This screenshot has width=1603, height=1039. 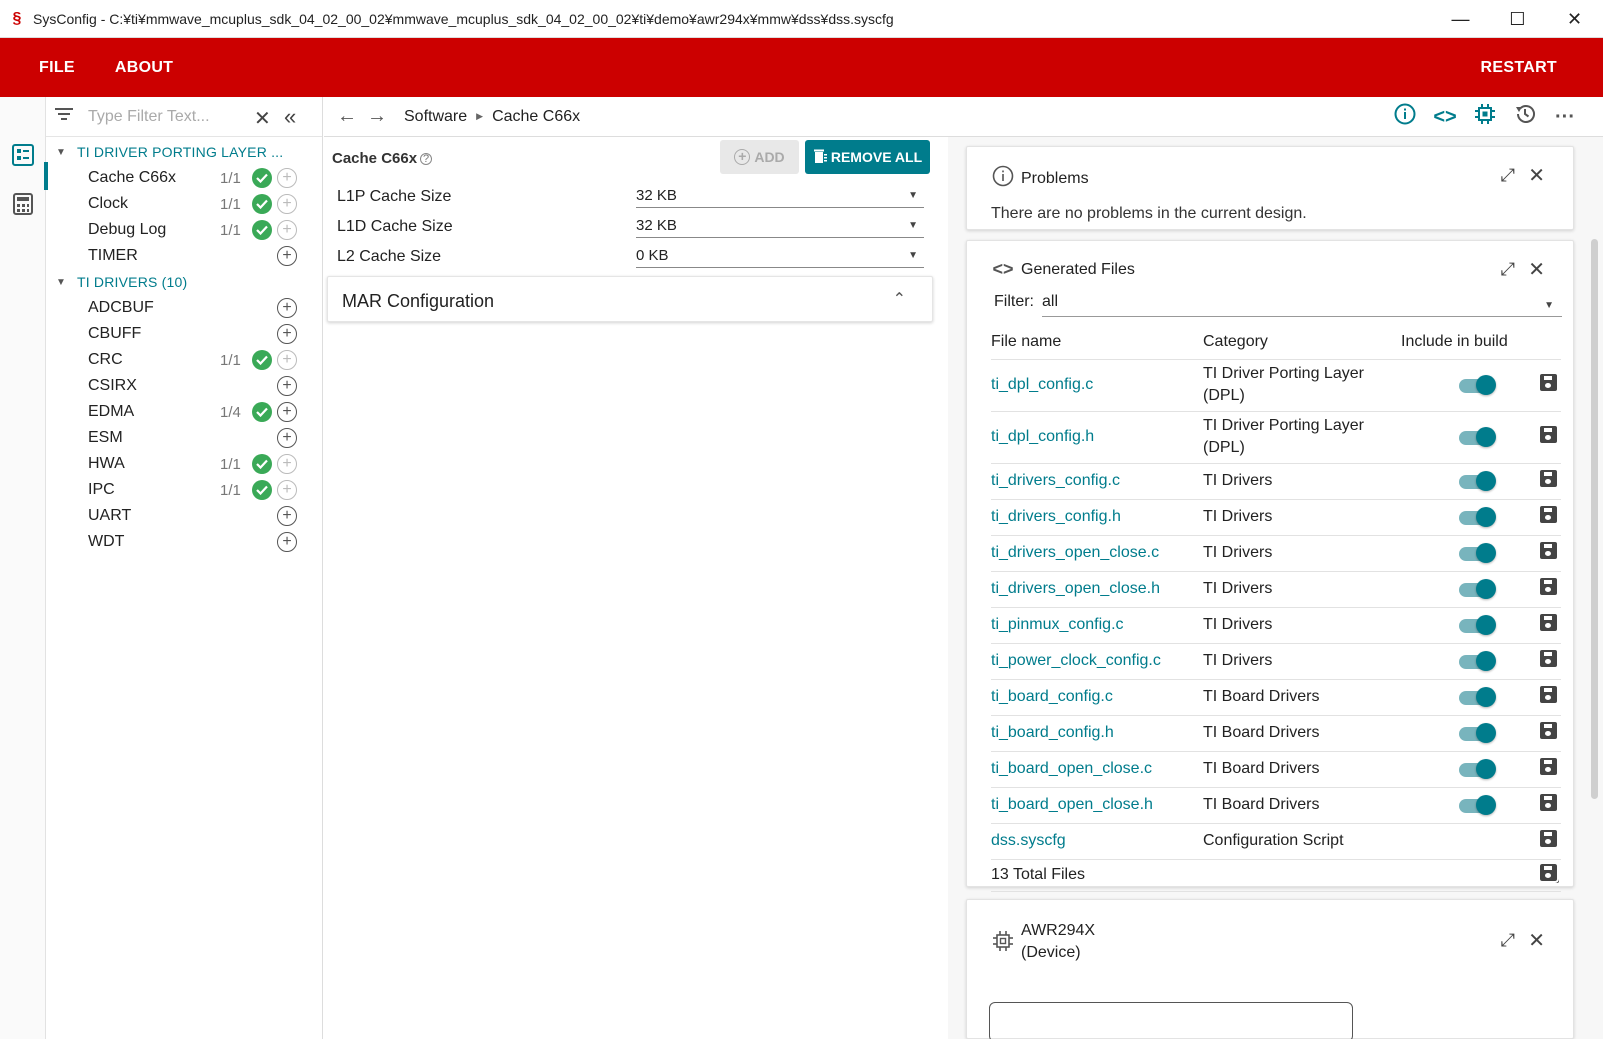 I want to click on file-name-link: ti_dpl_config.c, so click(x=1097, y=385).